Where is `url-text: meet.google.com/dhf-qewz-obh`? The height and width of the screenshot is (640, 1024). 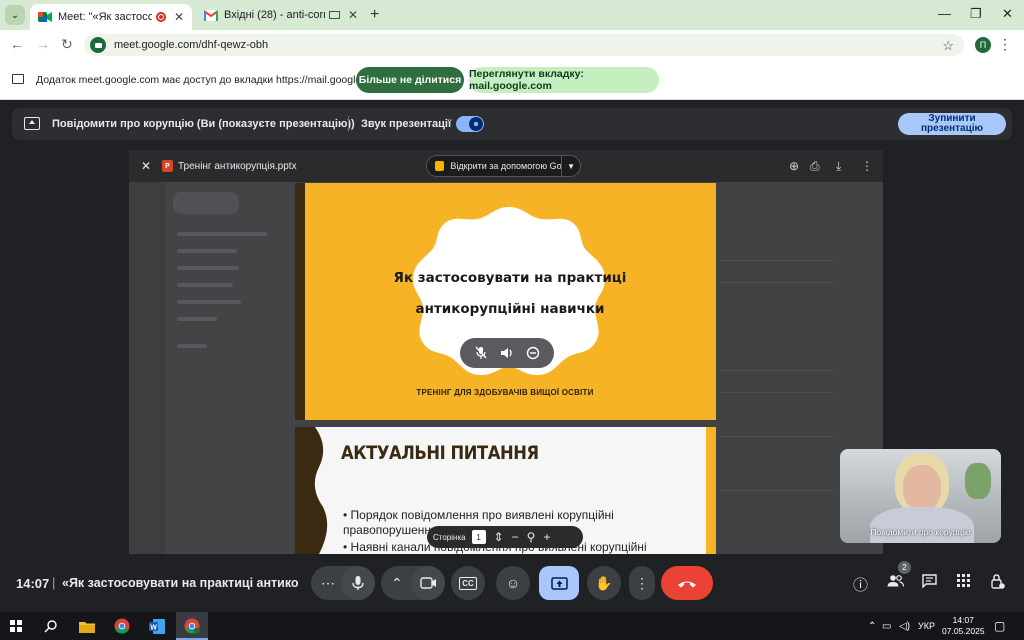 url-text: meet.google.com/dhf-qewz-obh is located at coordinates (191, 45).